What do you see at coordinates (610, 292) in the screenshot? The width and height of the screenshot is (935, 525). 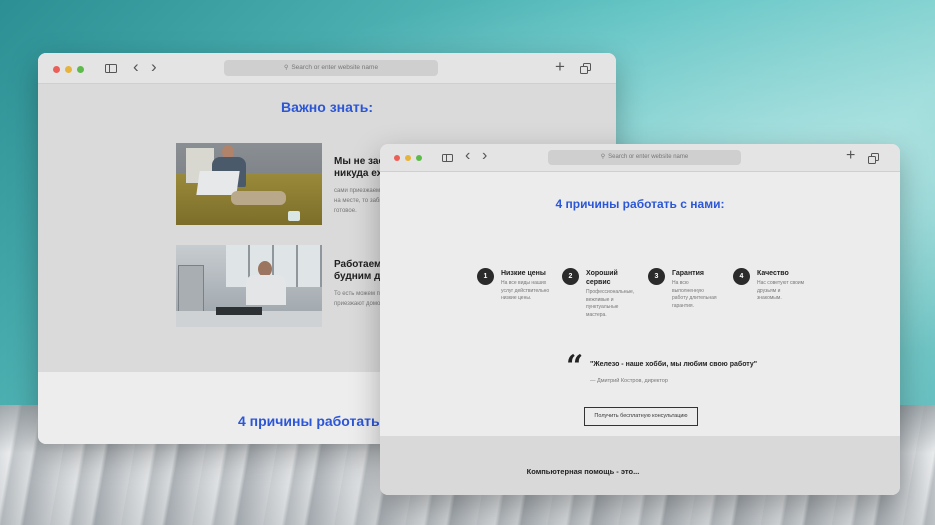 I see `reason-description-line: Профессиональные,` at bounding box center [610, 292].